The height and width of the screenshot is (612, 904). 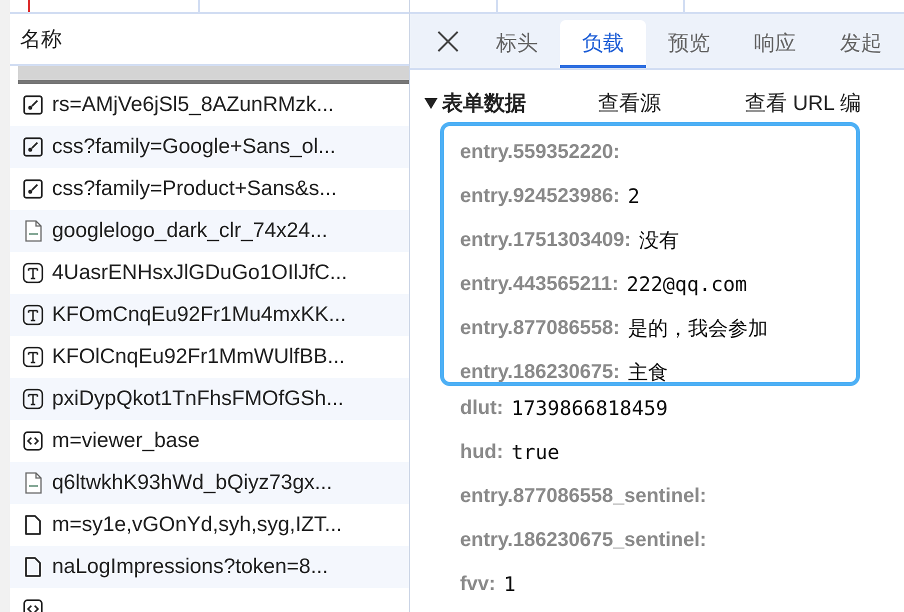 I want to click on tab: 标头, so click(x=517, y=44).